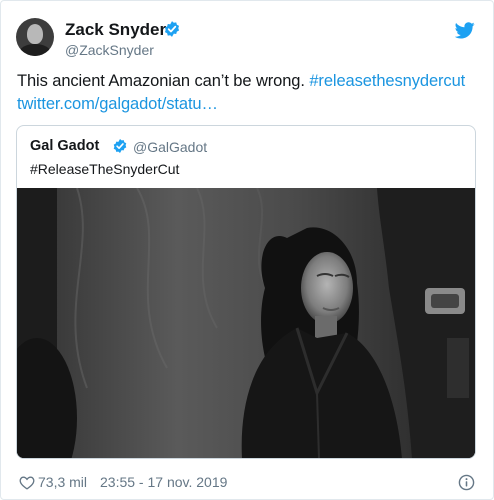 The height and width of the screenshot is (500, 494). I want to click on quoted-tweet-text: #ReleaseTheSnyderCut, so click(105, 169).